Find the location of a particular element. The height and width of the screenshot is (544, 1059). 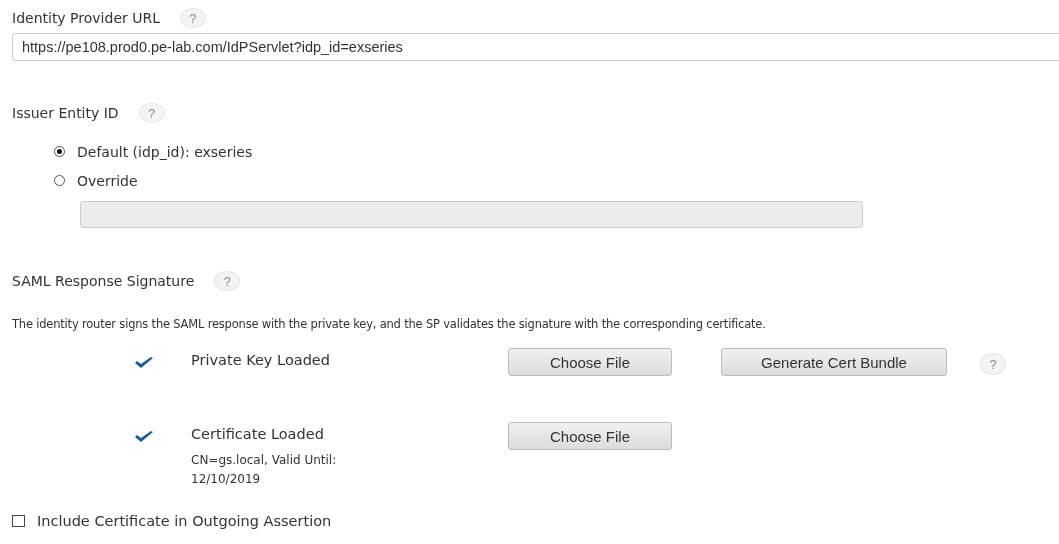

section-label: SAML Response Signature is located at coordinates (103, 281).